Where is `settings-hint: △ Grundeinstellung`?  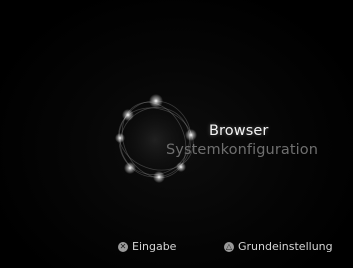
settings-hint: △ Grundeinstellung is located at coordinates (278, 246).